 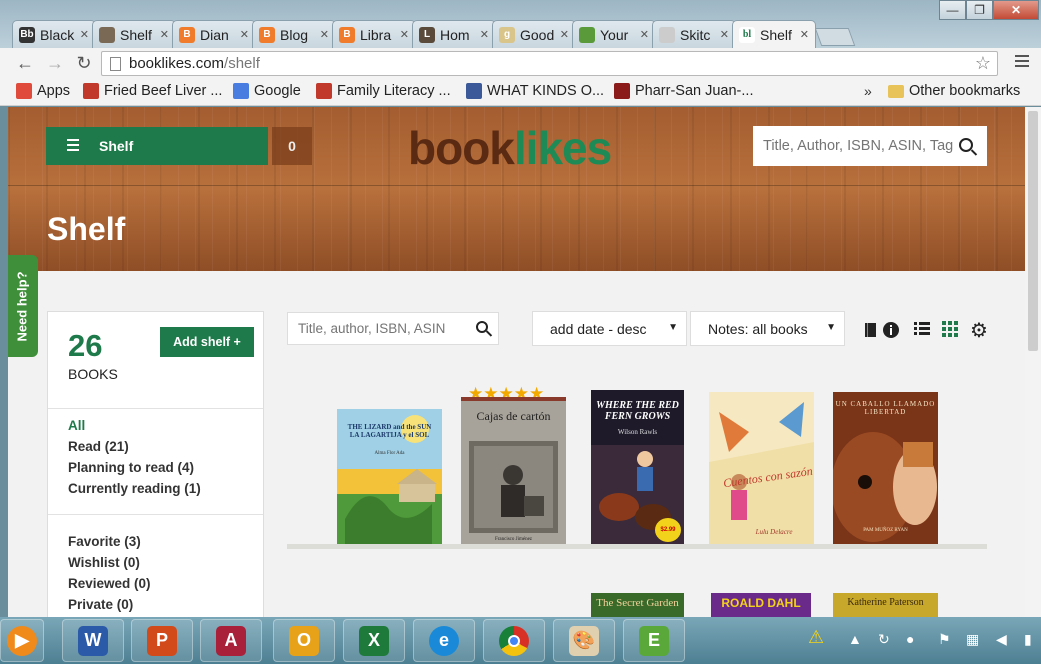 What do you see at coordinates (231, 640) in the screenshot?
I see `access-icon: A` at bounding box center [231, 640].